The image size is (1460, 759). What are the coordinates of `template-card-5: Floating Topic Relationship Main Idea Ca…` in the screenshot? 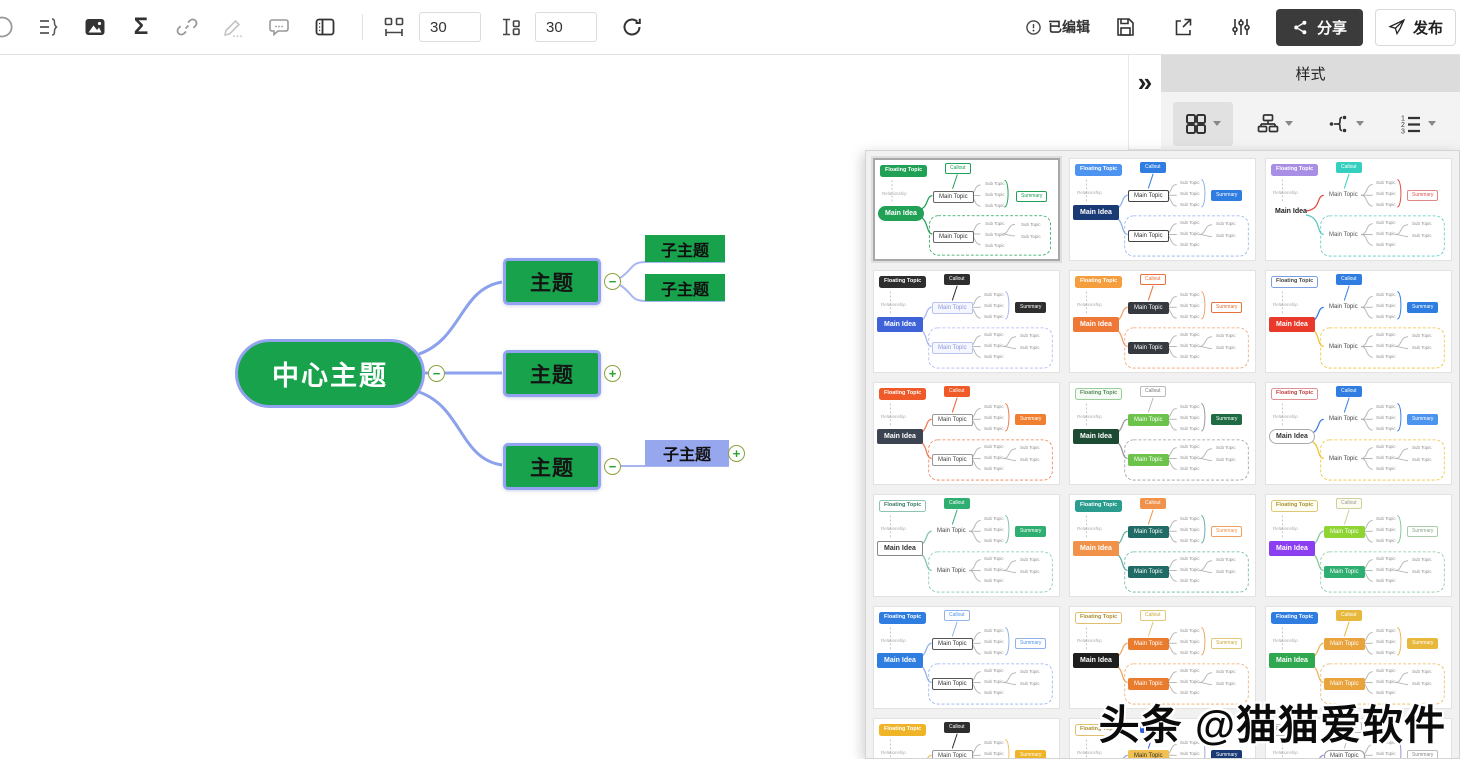 It's located at (1162, 321).